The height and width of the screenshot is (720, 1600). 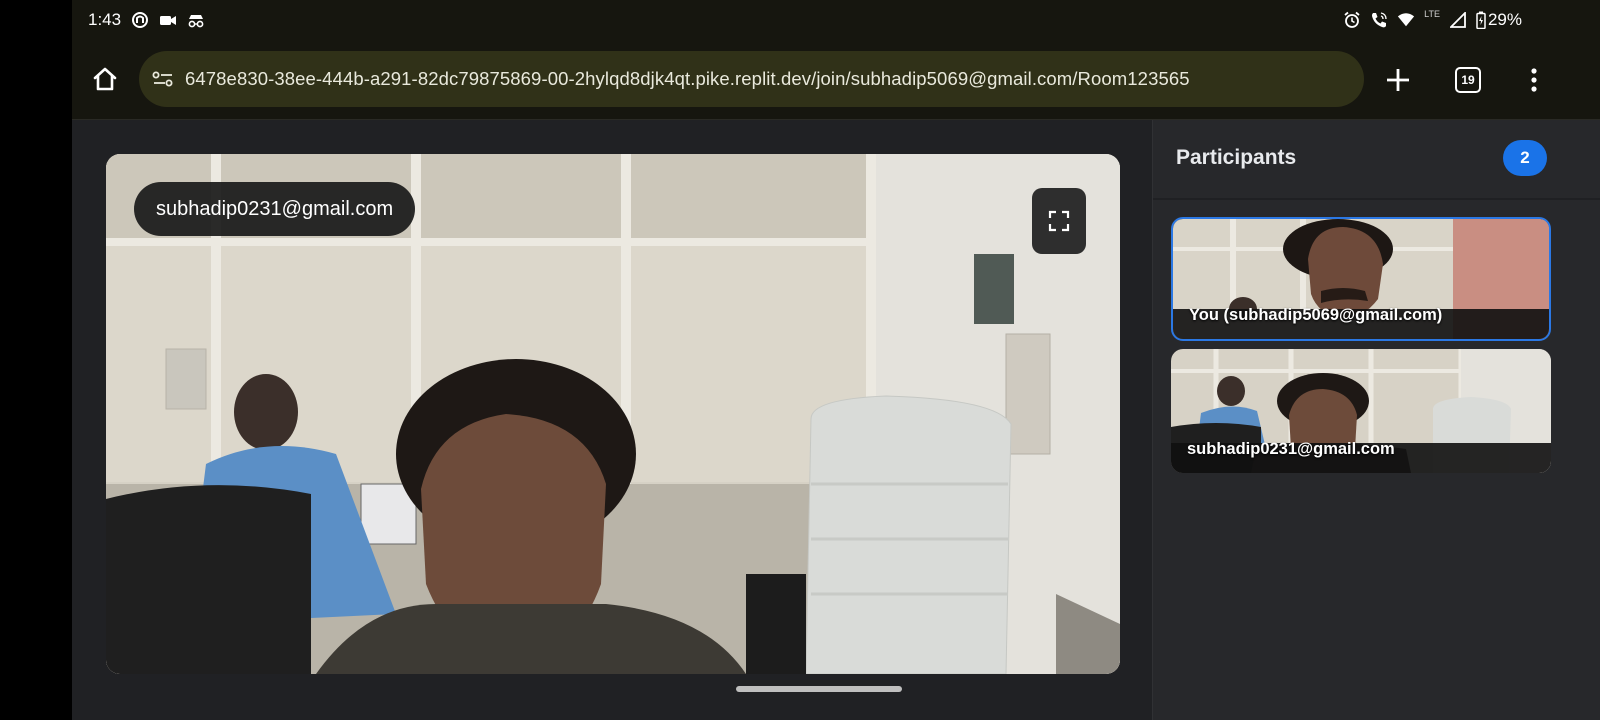 What do you see at coordinates (1361, 279) in the screenshot?
I see `participant-tile-self: You (subhadip5069@gmail.com)` at bounding box center [1361, 279].